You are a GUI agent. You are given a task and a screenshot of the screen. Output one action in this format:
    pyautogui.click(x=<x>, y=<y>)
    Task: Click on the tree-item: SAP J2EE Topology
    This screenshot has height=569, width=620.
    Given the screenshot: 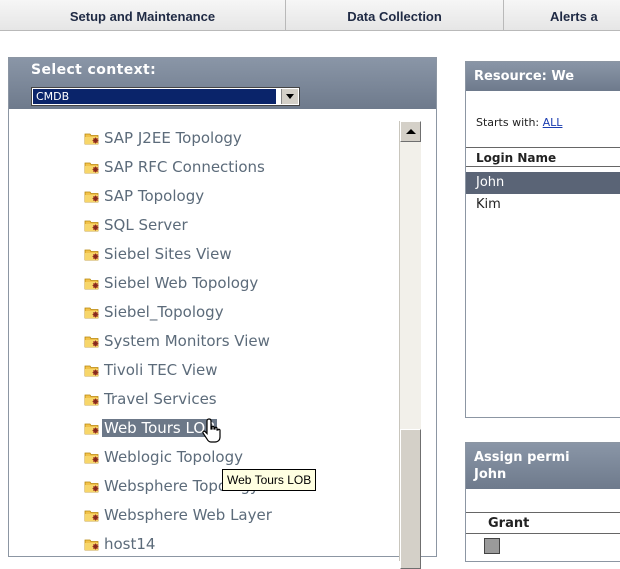 What is the action you would take?
    pyautogui.click(x=164, y=138)
    